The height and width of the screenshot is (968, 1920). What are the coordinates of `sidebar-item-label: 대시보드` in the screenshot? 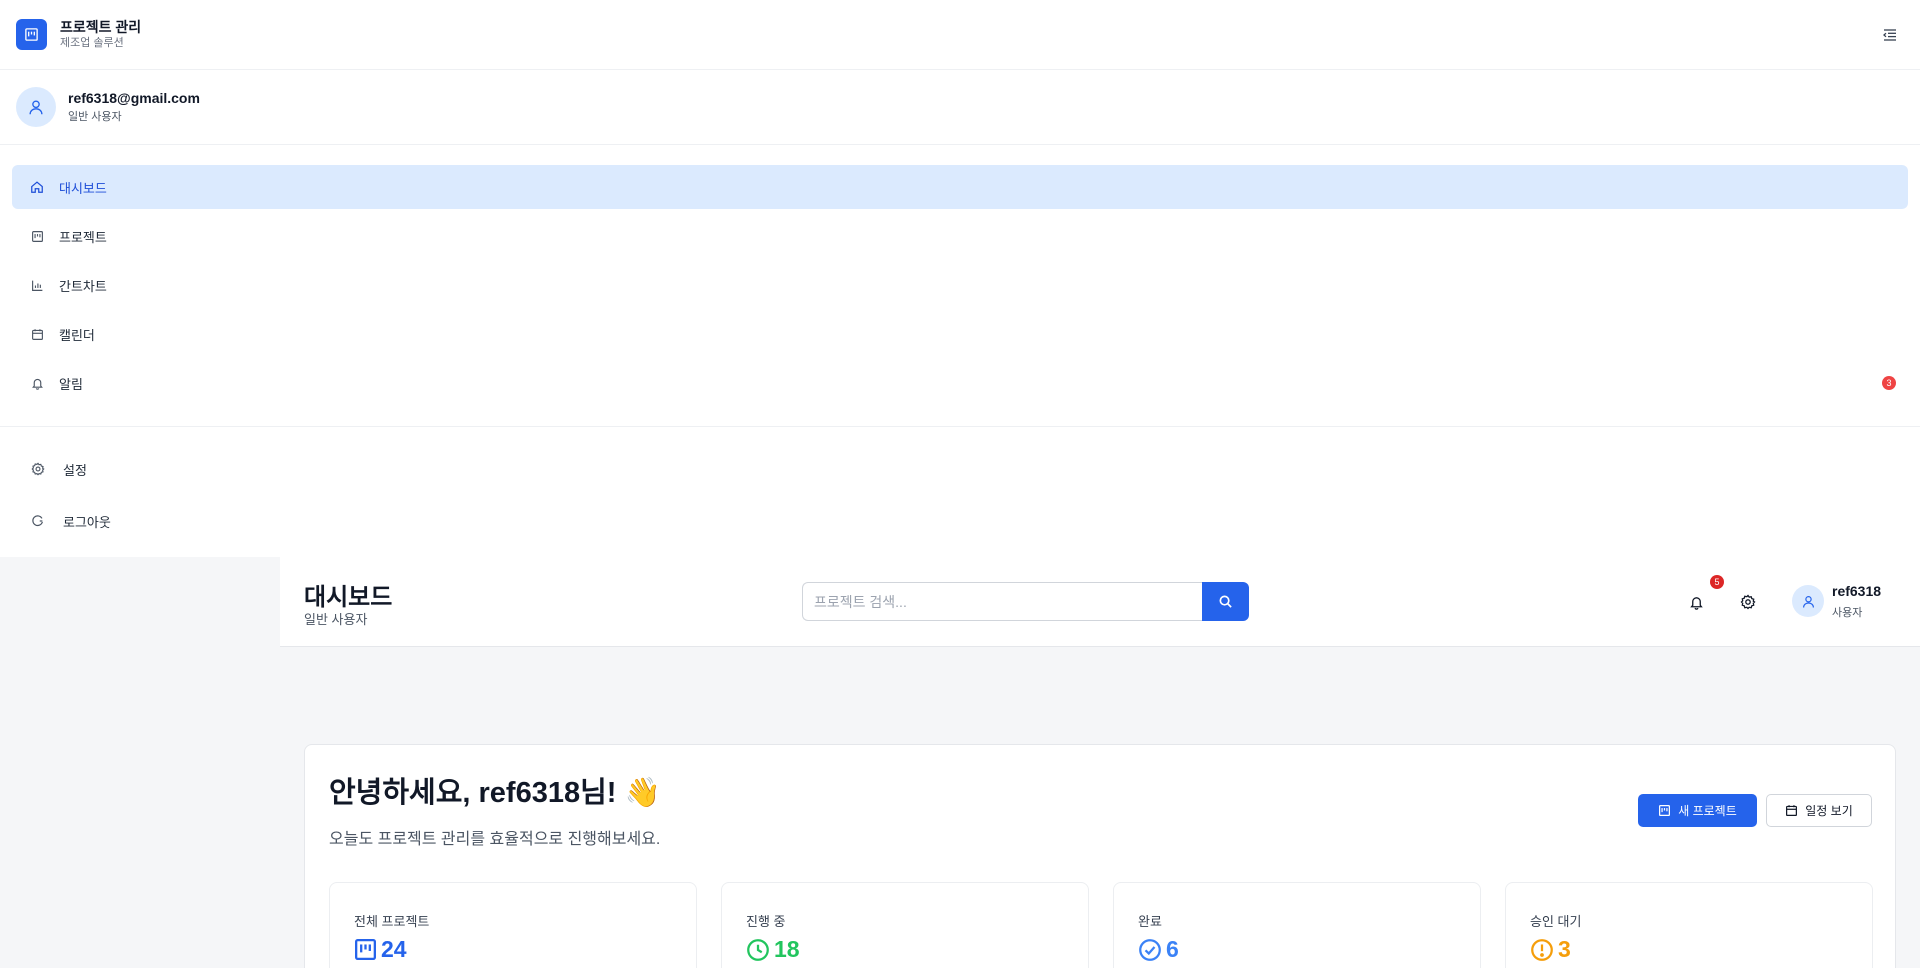 It's located at (83, 188).